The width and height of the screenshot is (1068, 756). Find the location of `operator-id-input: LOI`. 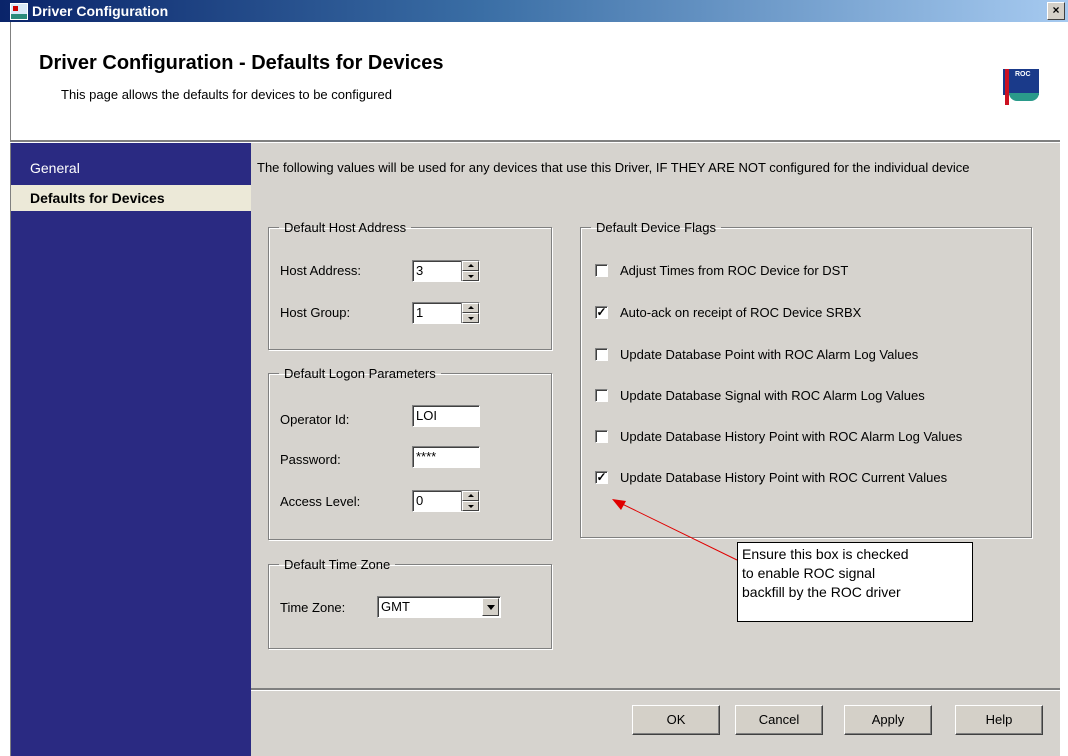

operator-id-input: LOI is located at coordinates (446, 416).